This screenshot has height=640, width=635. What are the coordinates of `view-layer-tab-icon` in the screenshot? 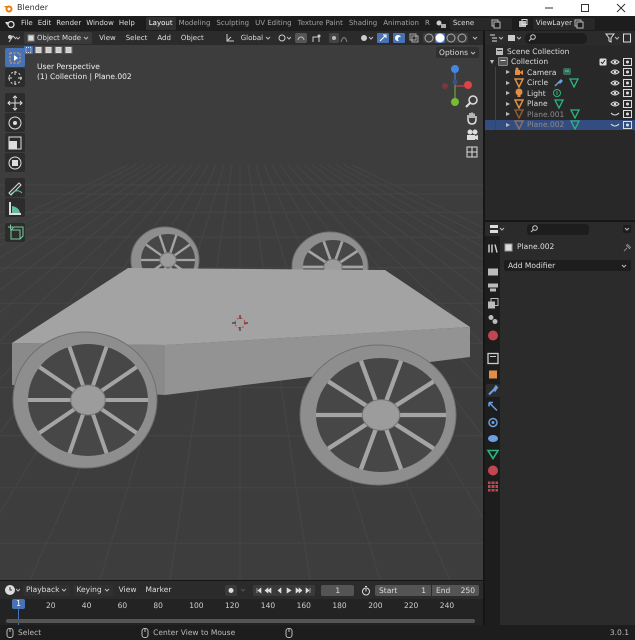 It's located at (493, 303).